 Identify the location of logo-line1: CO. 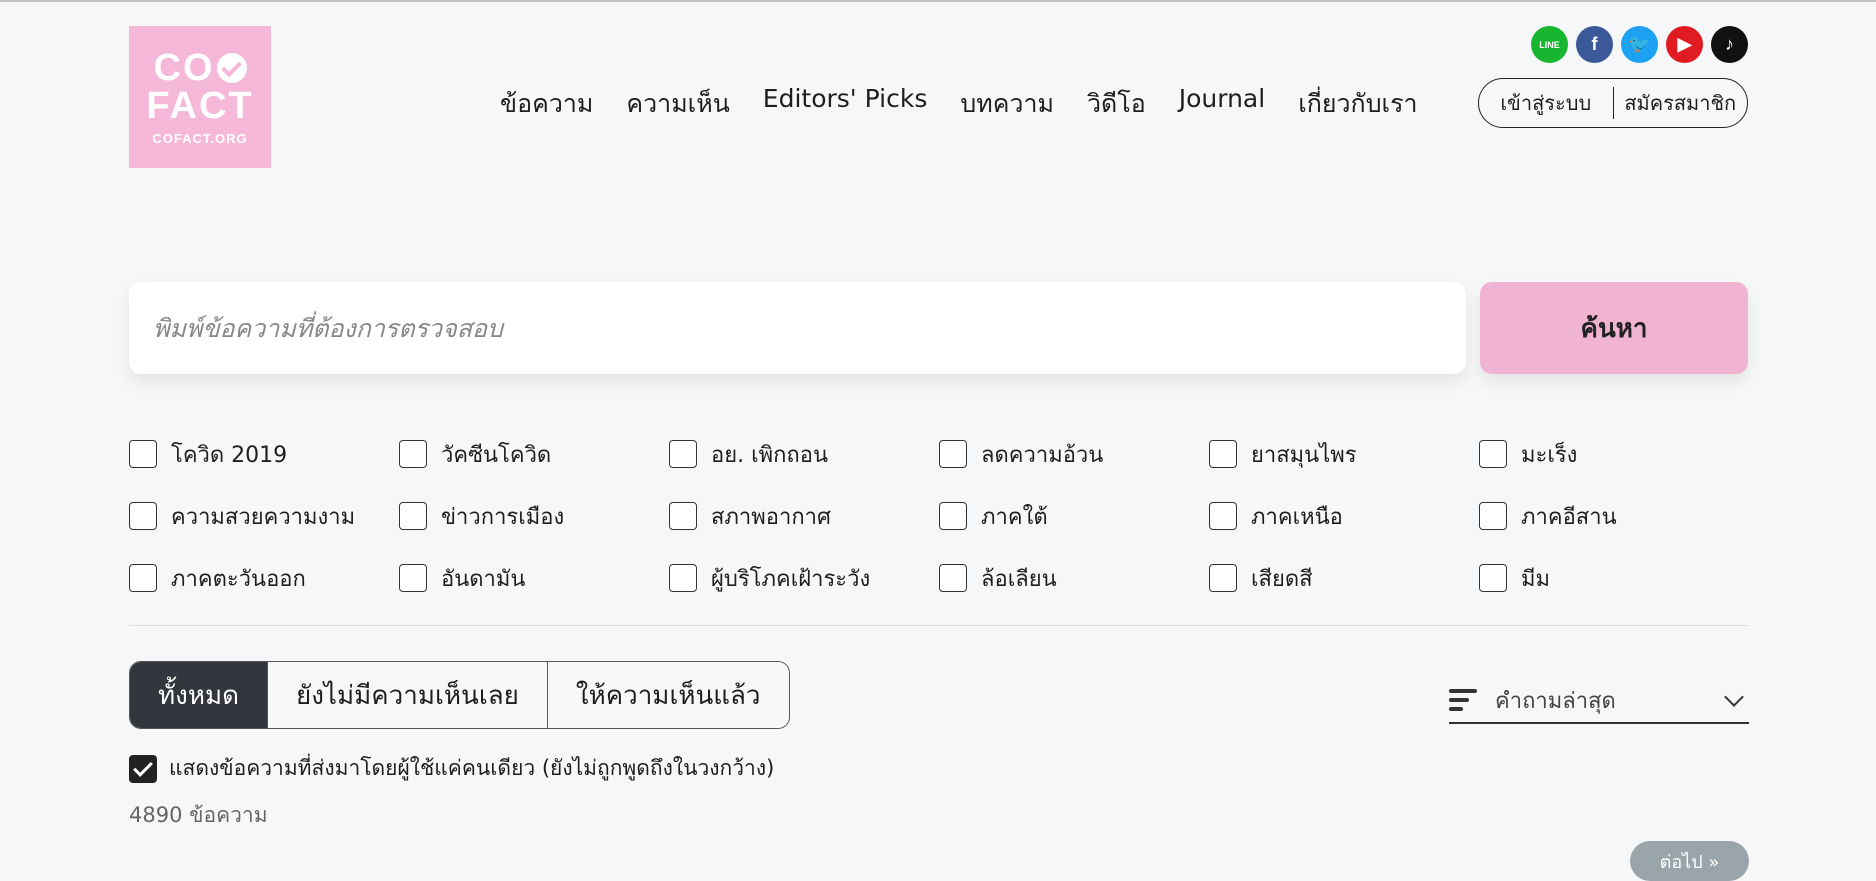
(200, 68).